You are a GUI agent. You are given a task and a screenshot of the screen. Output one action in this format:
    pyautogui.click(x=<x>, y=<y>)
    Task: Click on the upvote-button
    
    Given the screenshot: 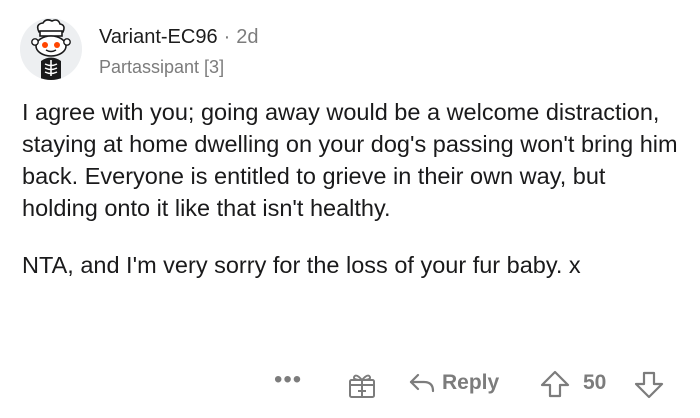 What is the action you would take?
    pyautogui.click(x=555, y=386)
    